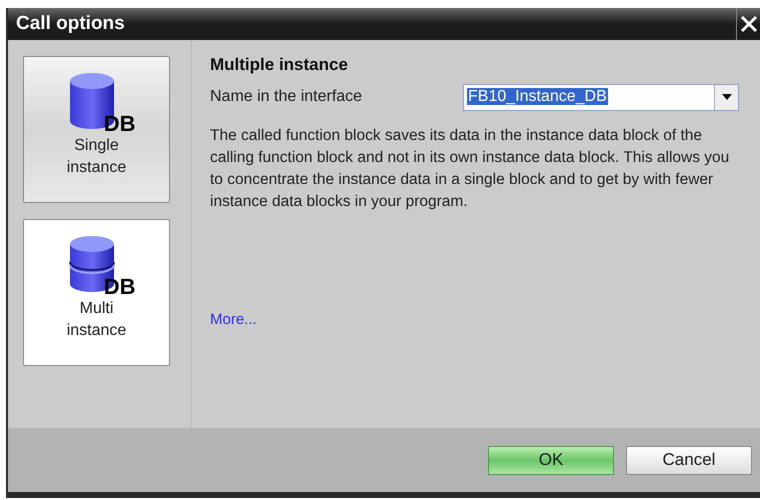 This screenshot has width=760, height=500. I want to click on window-title: Call options, so click(70, 24).